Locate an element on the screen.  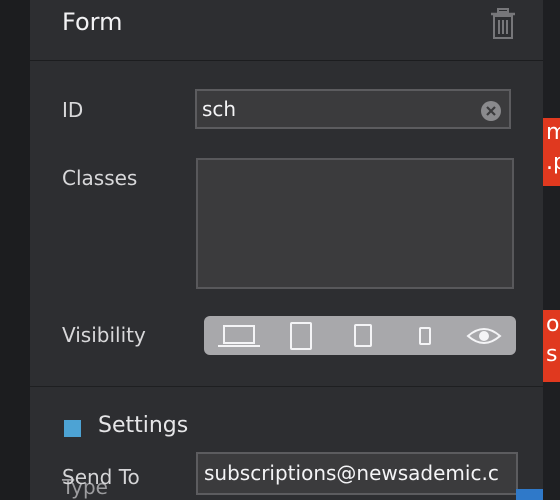
trash-icon is located at coordinates (503, 24).